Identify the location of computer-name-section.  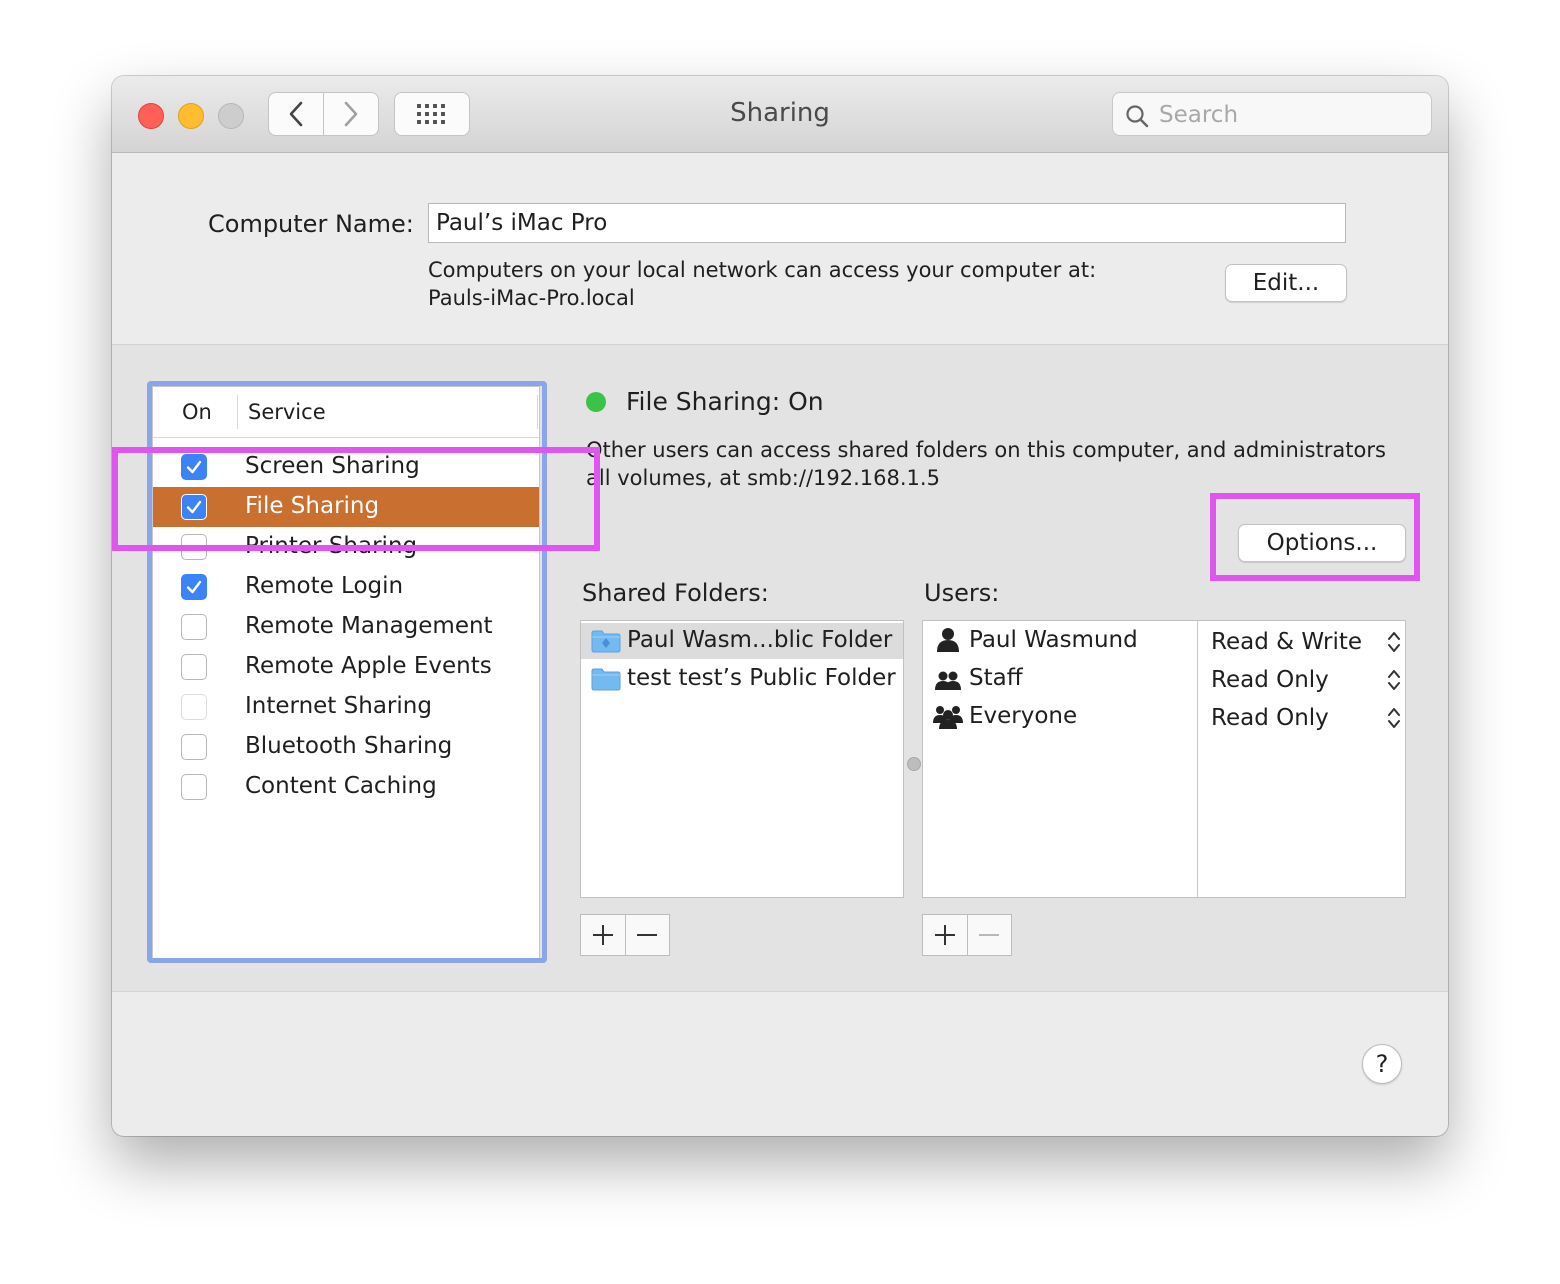
(780, 249).